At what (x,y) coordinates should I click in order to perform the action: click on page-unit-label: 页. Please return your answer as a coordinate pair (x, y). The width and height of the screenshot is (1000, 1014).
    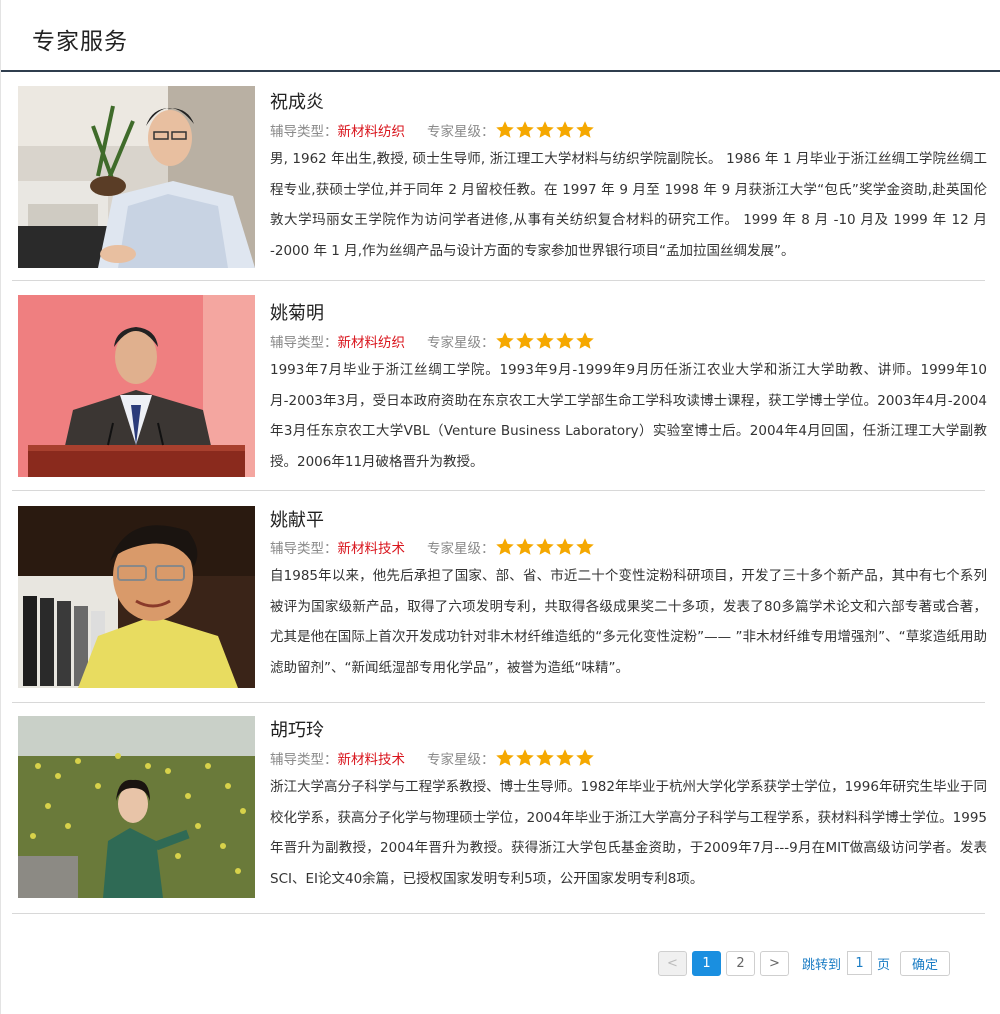
    Looking at the image, I should click on (884, 965).